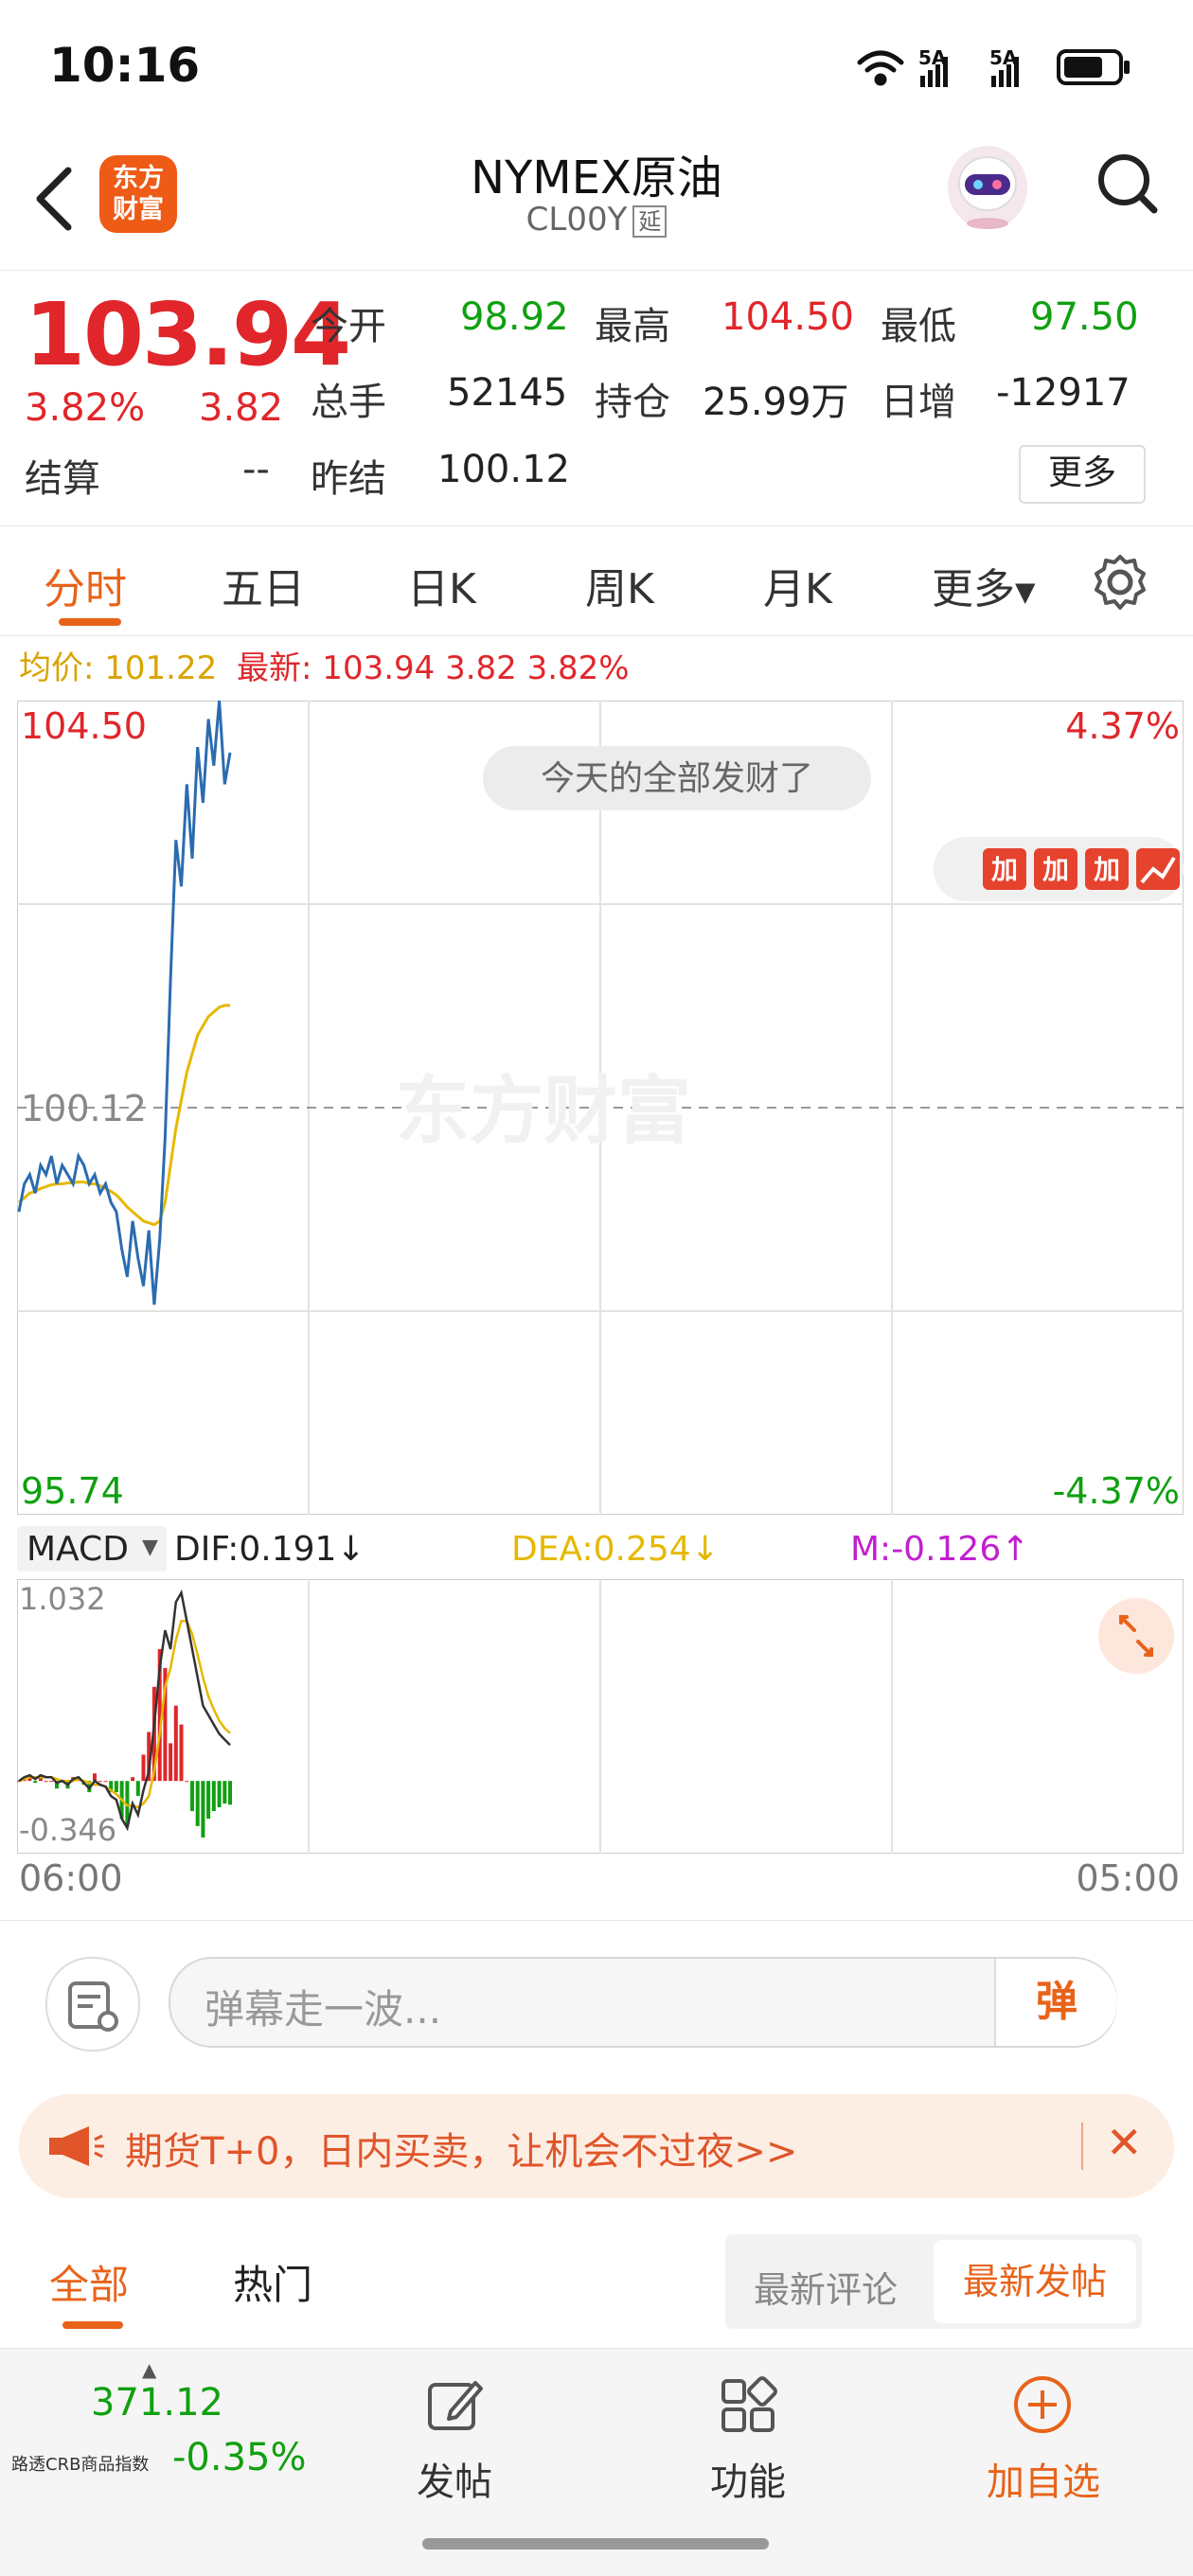  I want to click on price-series, so click(124, 1003).